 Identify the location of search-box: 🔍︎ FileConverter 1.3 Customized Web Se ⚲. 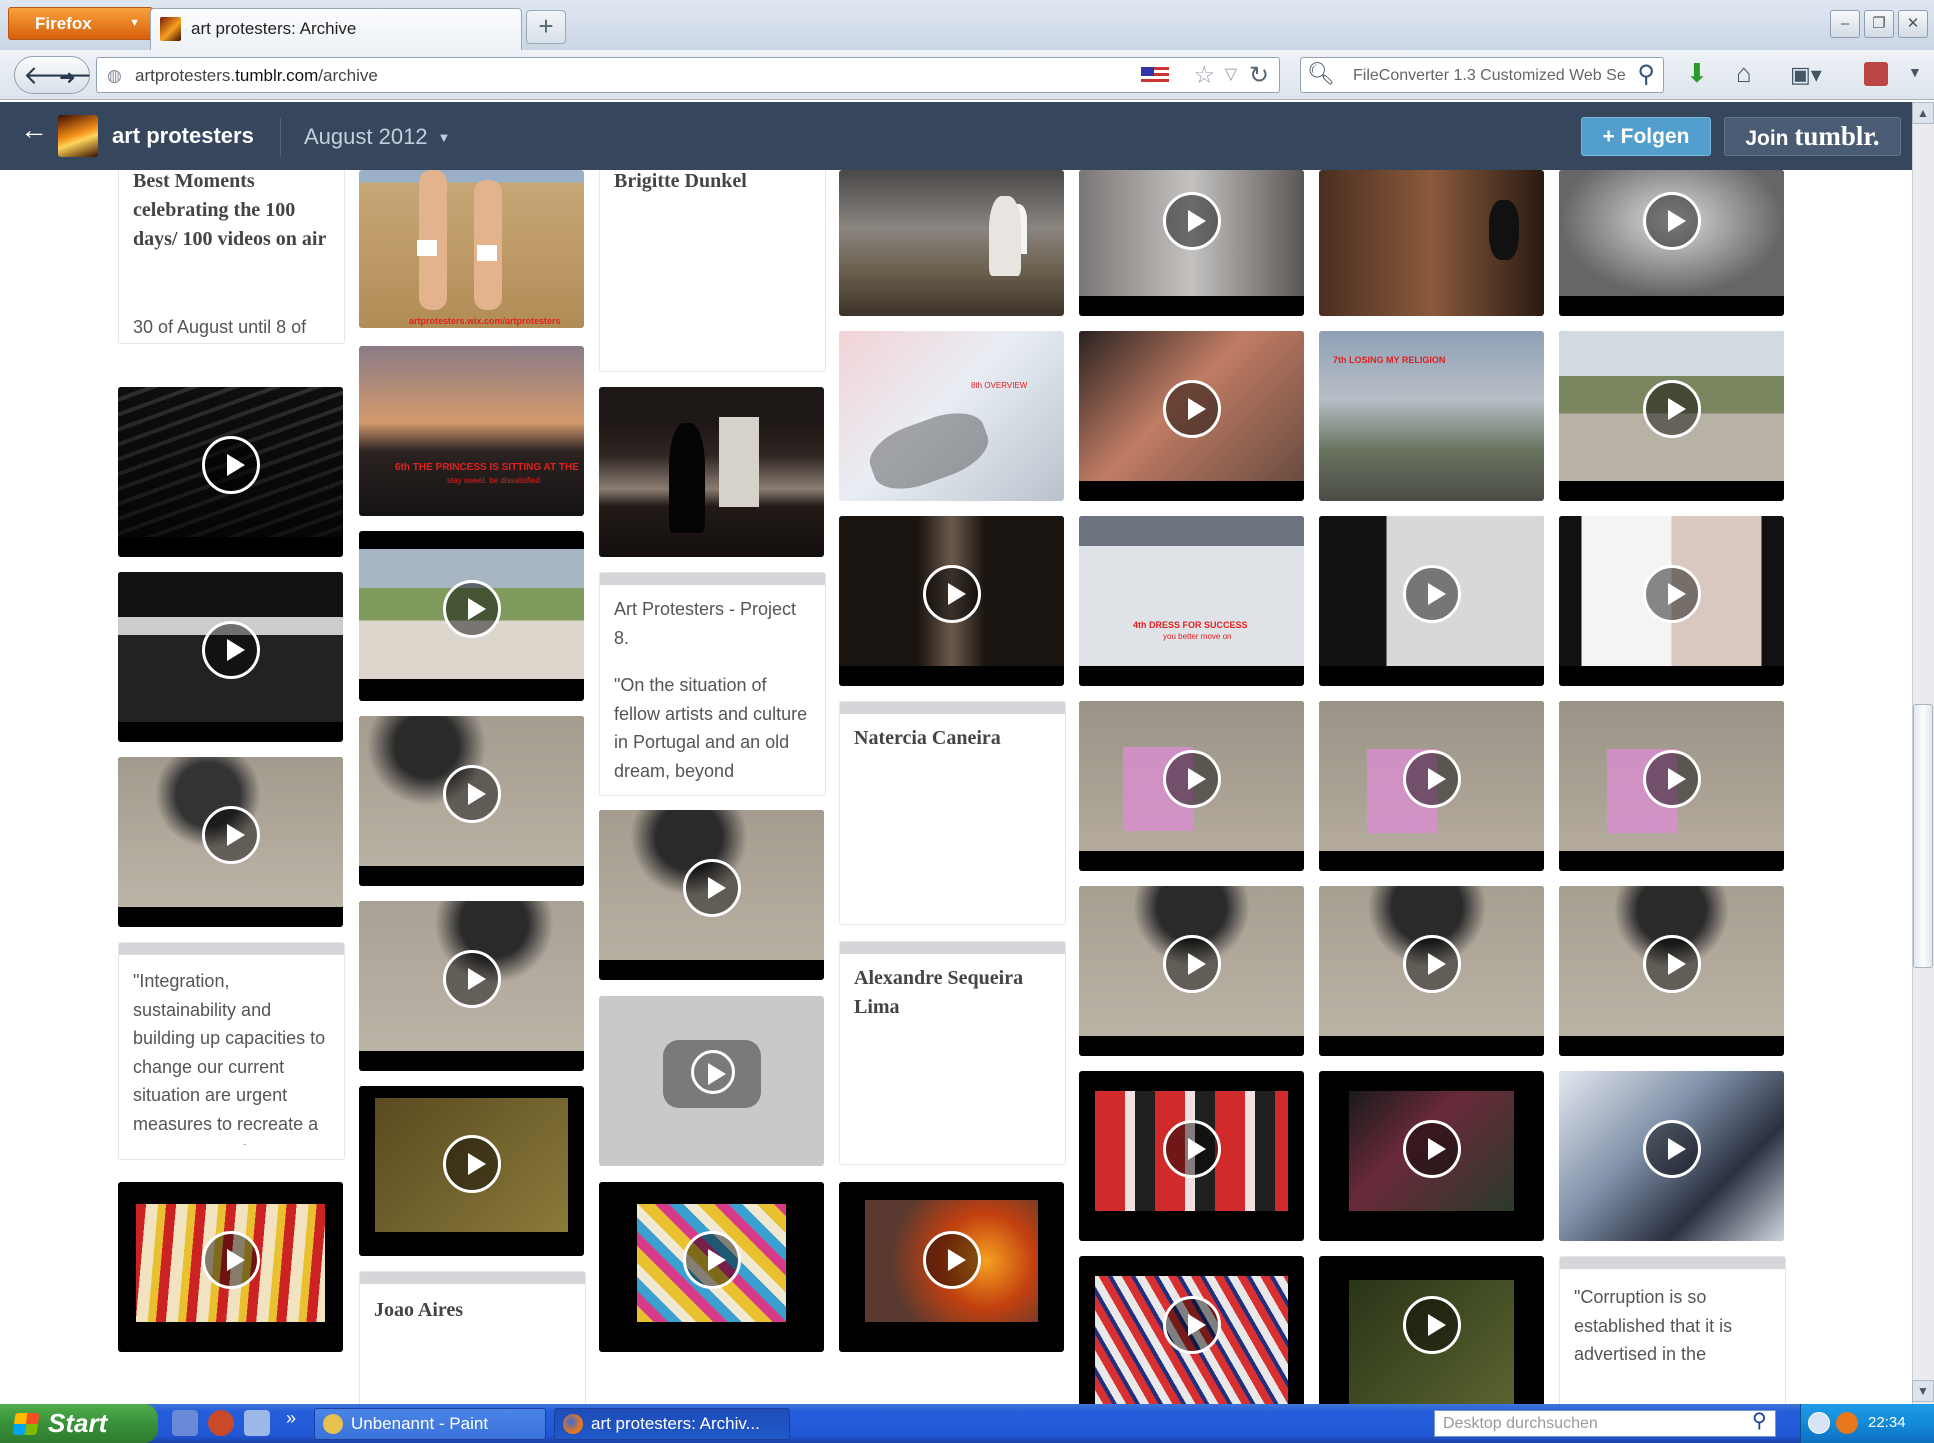
(1482, 75).